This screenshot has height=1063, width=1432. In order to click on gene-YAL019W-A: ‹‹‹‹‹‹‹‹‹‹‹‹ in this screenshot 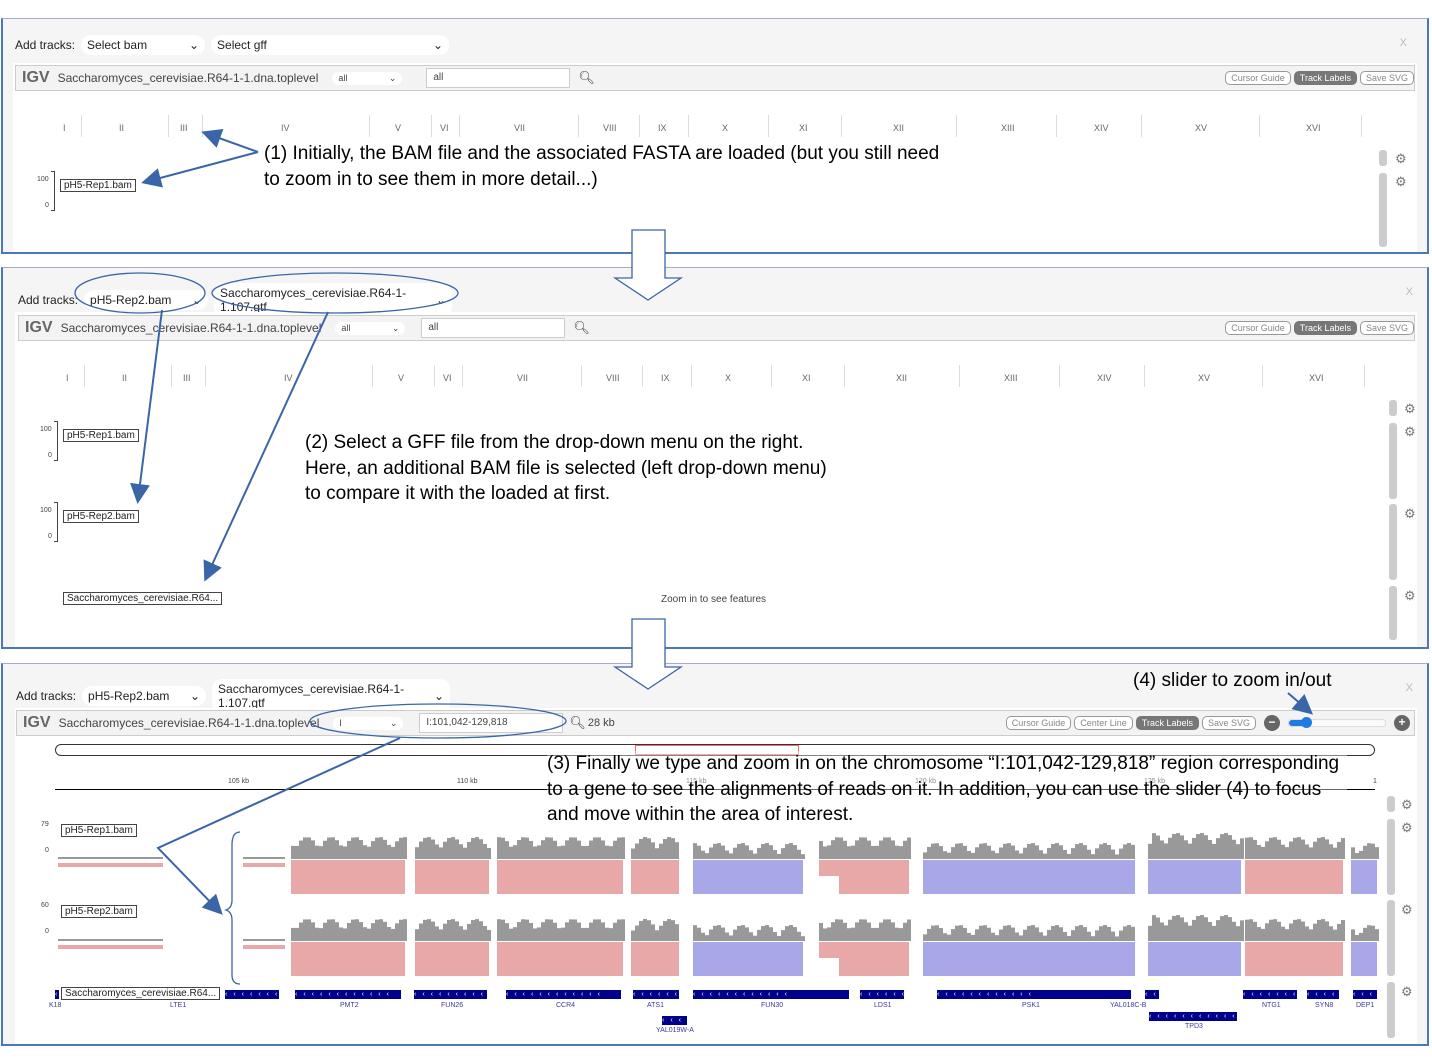, I will do `click(674, 1020)`.